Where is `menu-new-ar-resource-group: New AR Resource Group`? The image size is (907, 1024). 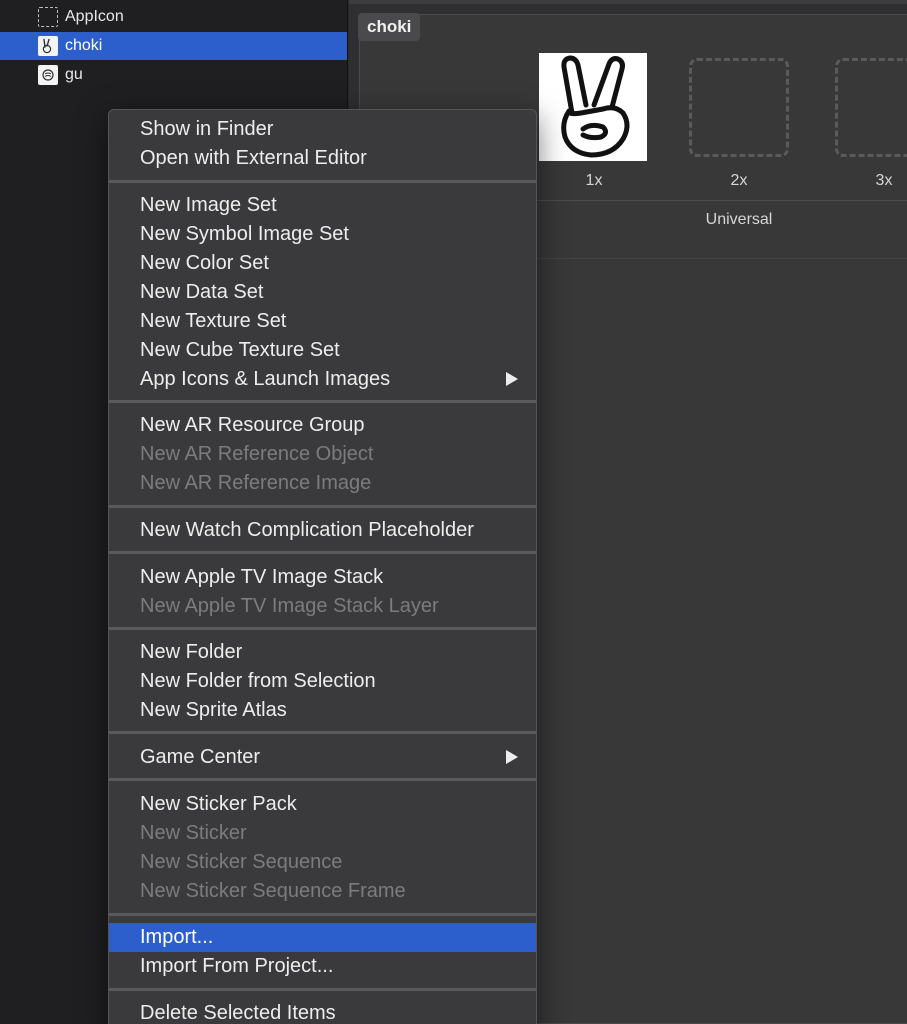
menu-new-ar-resource-group: New AR Resource Group is located at coordinates (322, 425).